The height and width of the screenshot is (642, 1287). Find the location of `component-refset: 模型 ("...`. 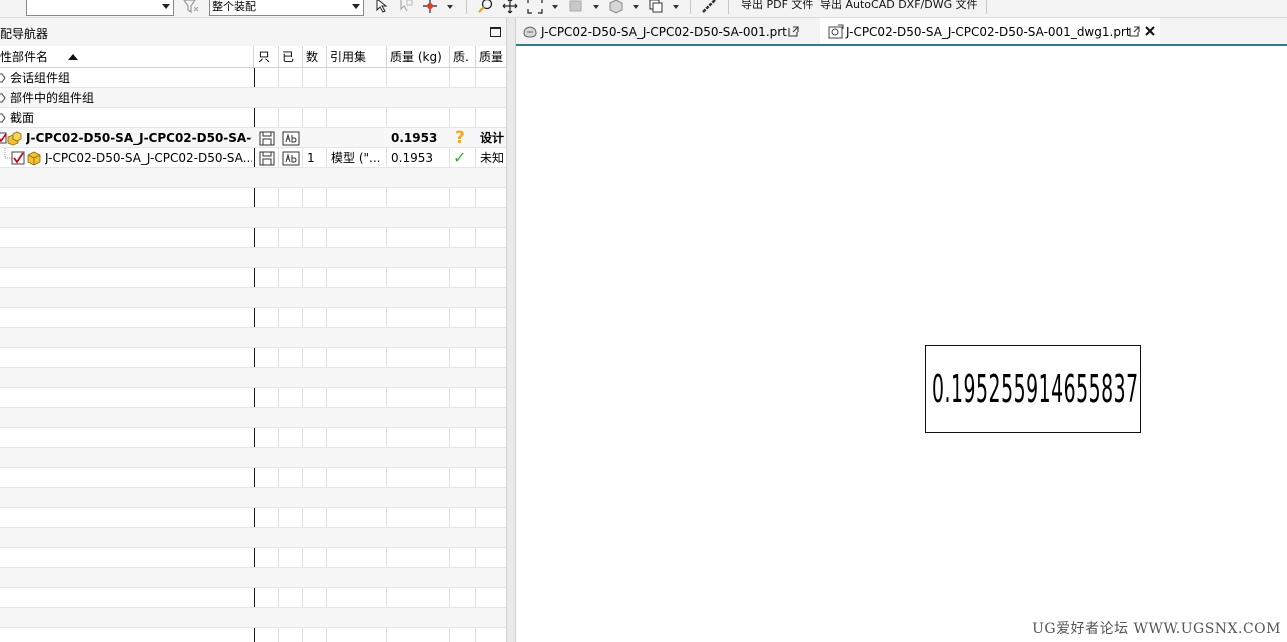

component-refset: 模型 ("... is located at coordinates (356, 158).